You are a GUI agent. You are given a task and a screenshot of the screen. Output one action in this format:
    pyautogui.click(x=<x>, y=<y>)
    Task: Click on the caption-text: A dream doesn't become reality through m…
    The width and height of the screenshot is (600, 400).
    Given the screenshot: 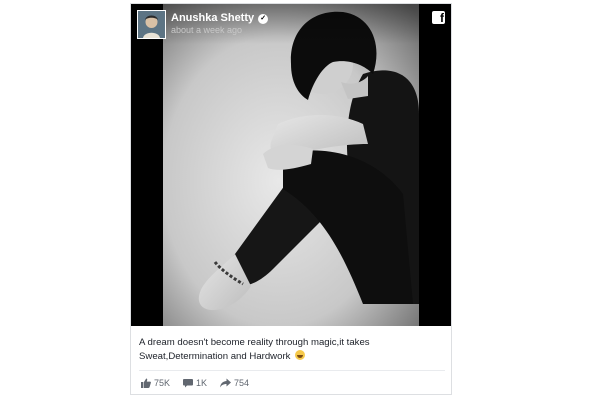 What is the action you would take?
    pyautogui.click(x=254, y=349)
    